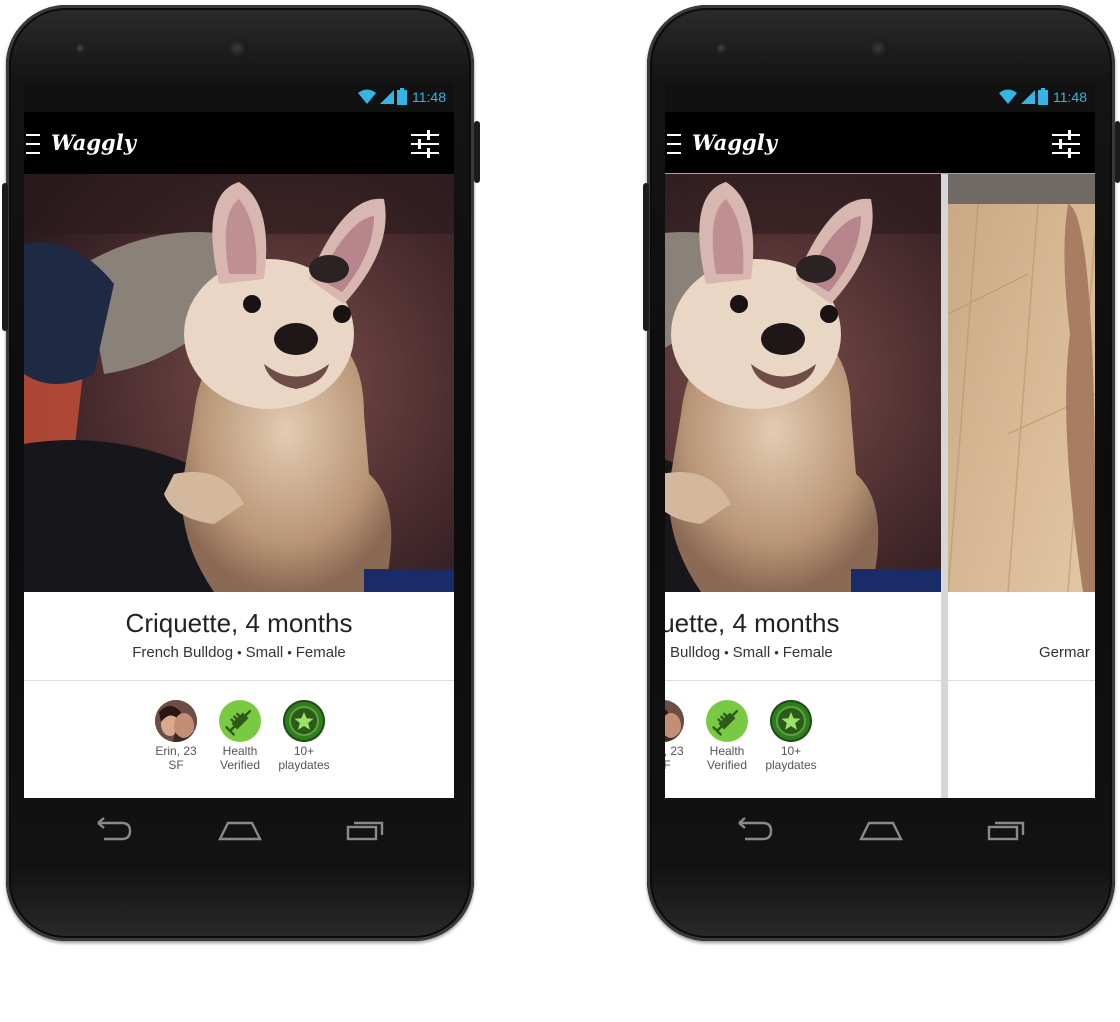 The image size is (1120, 1022). I want to click on next-dog-card: Germar, so click(1021, 486).